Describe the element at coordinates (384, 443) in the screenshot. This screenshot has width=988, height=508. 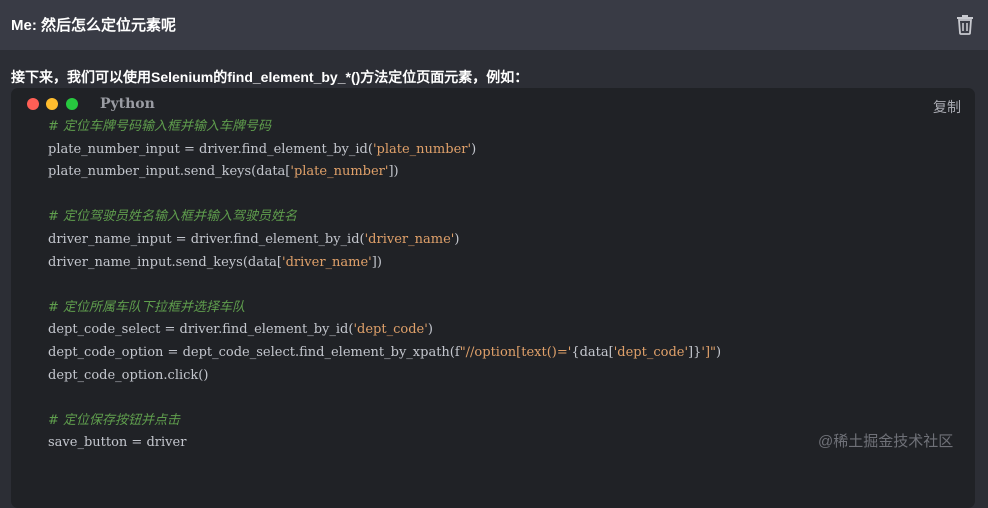
I see `code-line: save_button = driver` at that location.